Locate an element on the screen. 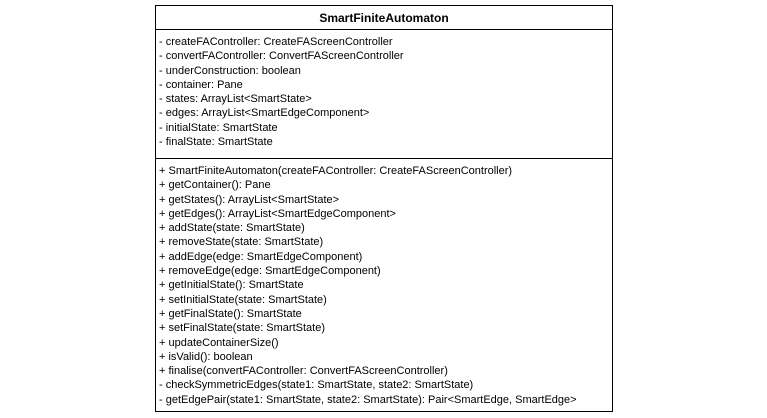 This screenshot has width=767, height=418. attribute-line: - container: Pane is located at coordinates (201, 84).